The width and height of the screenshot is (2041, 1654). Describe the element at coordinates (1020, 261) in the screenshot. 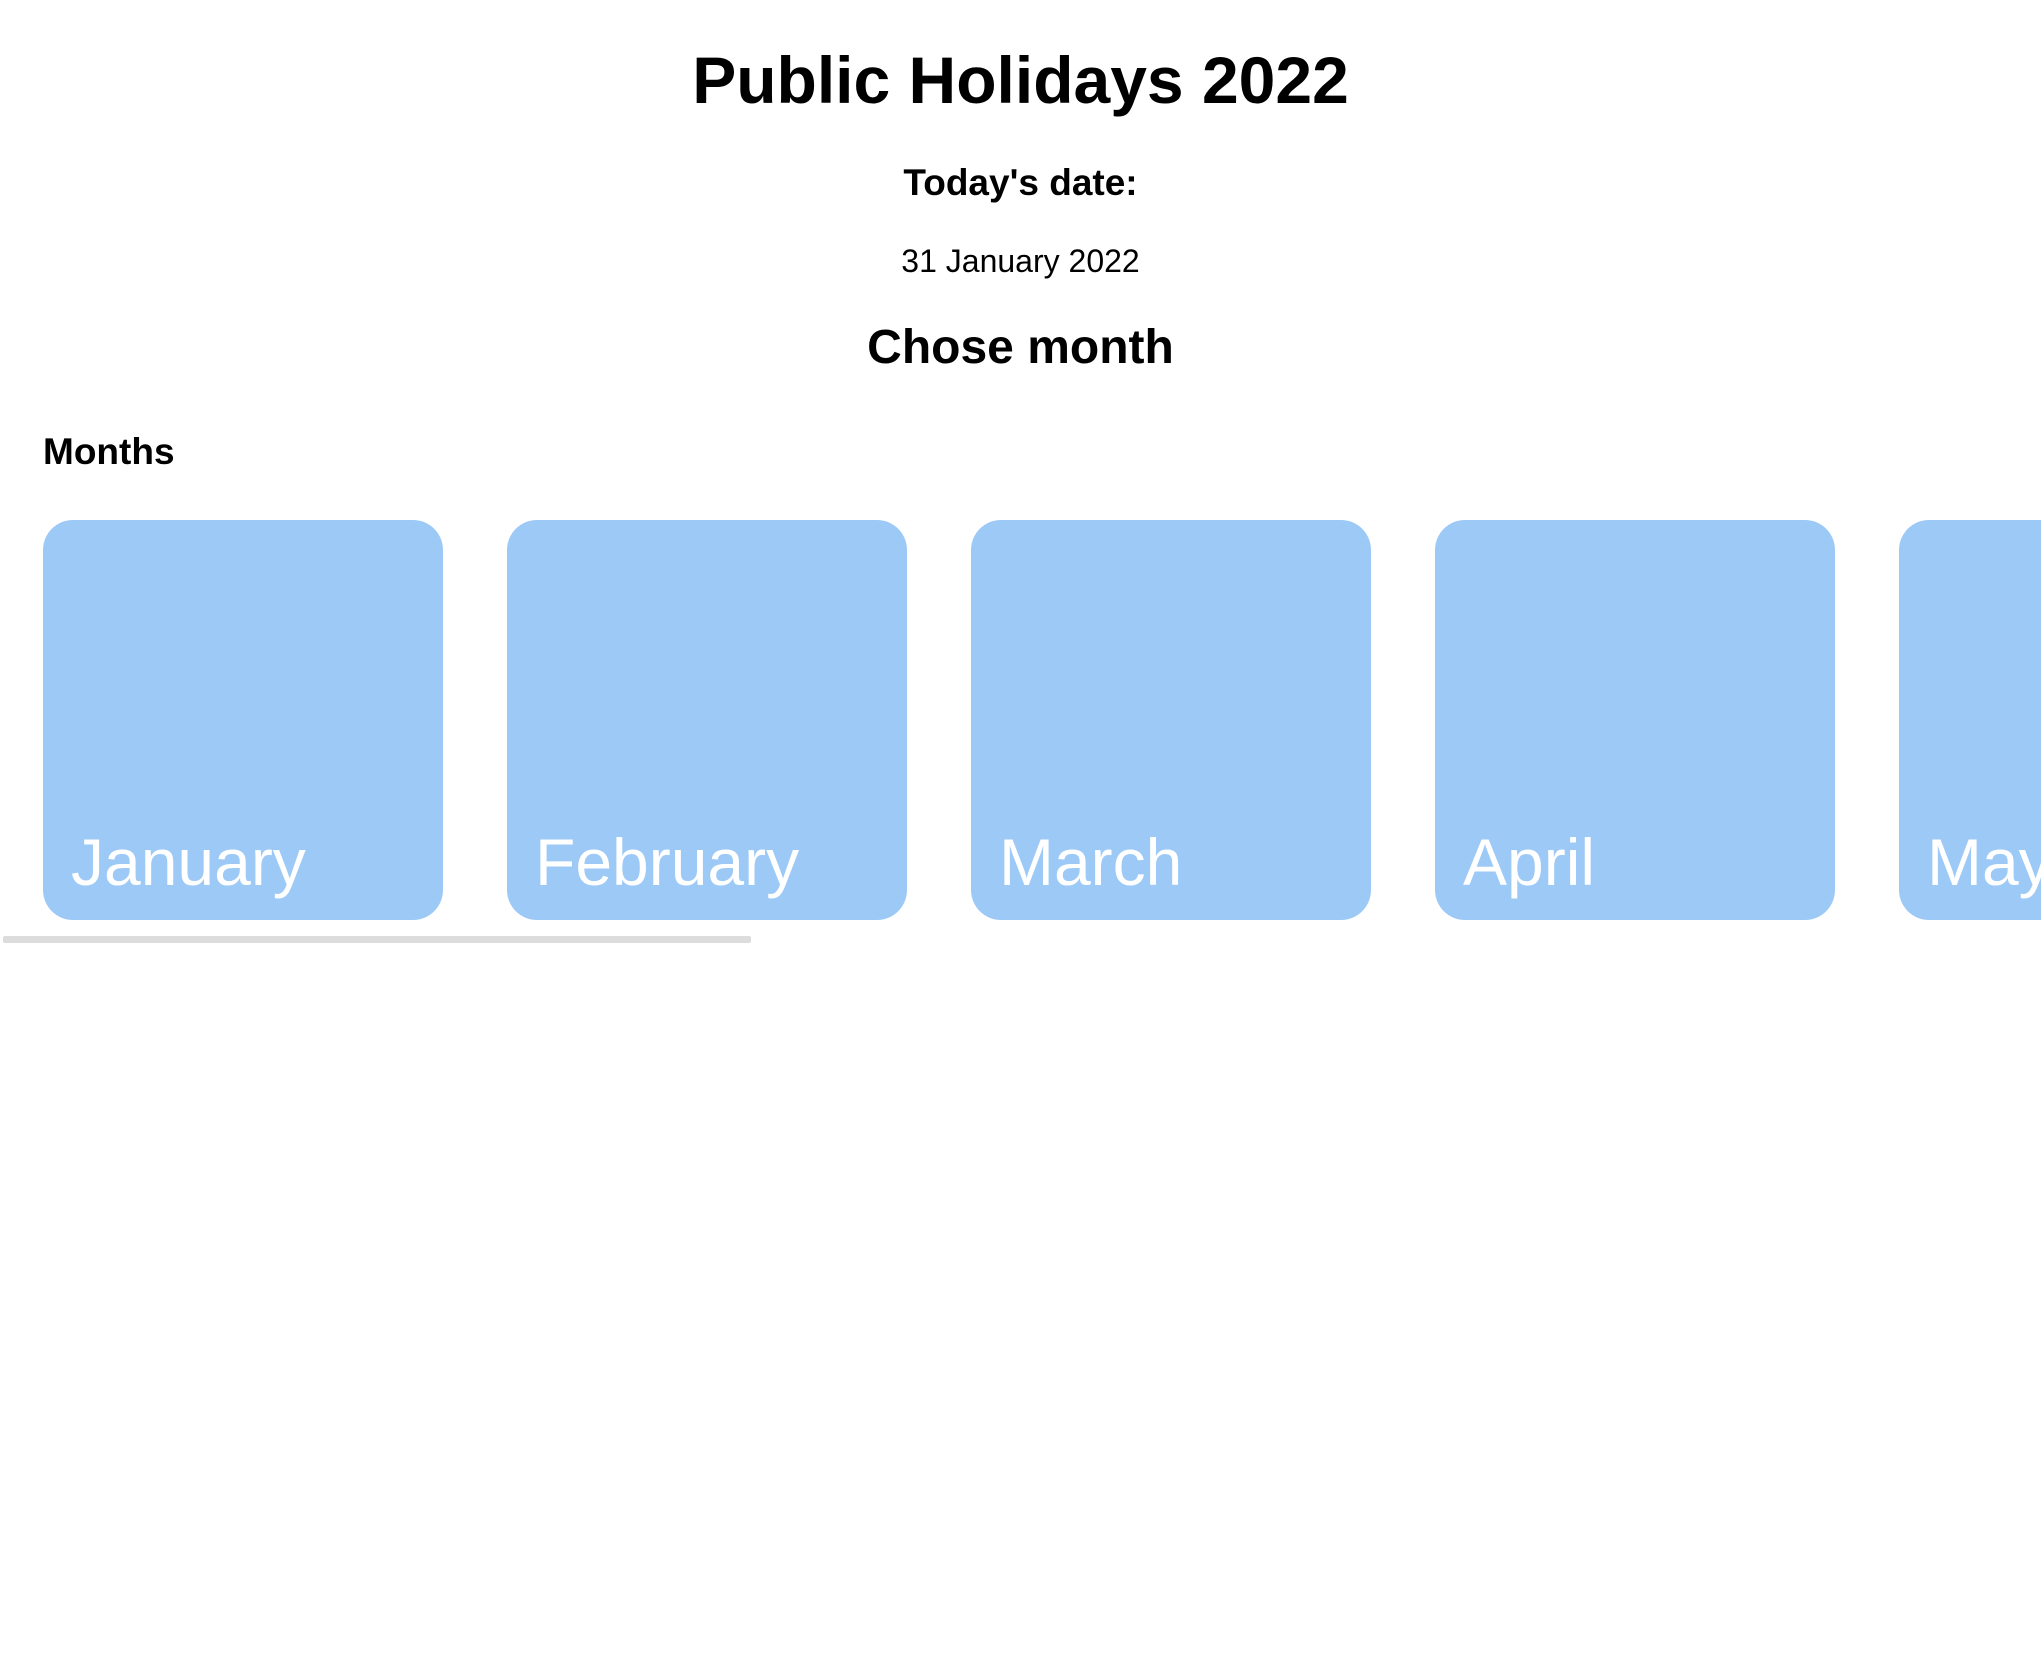

I see `todays-date-value: 31 January 2022` at that location.